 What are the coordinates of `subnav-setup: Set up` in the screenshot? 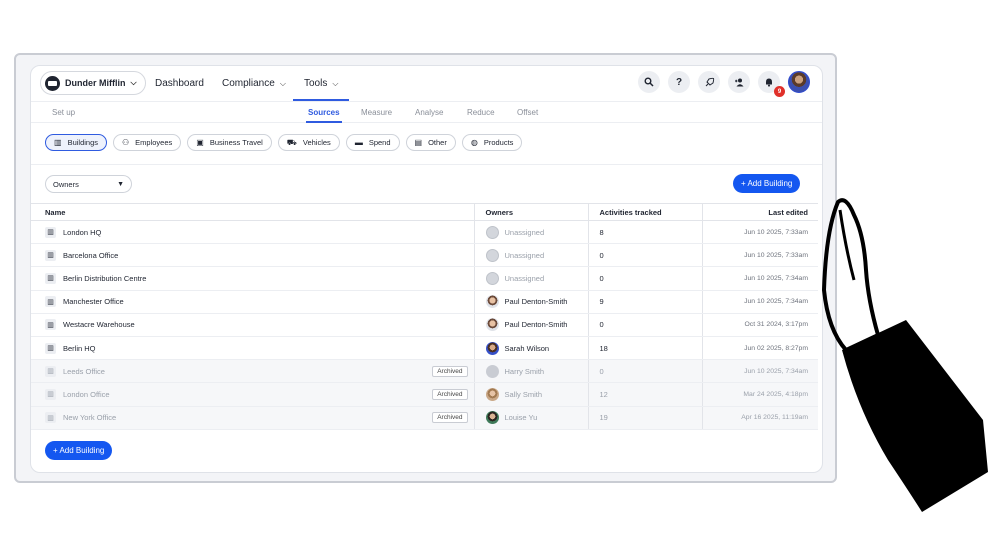 It's located at (63, 112).